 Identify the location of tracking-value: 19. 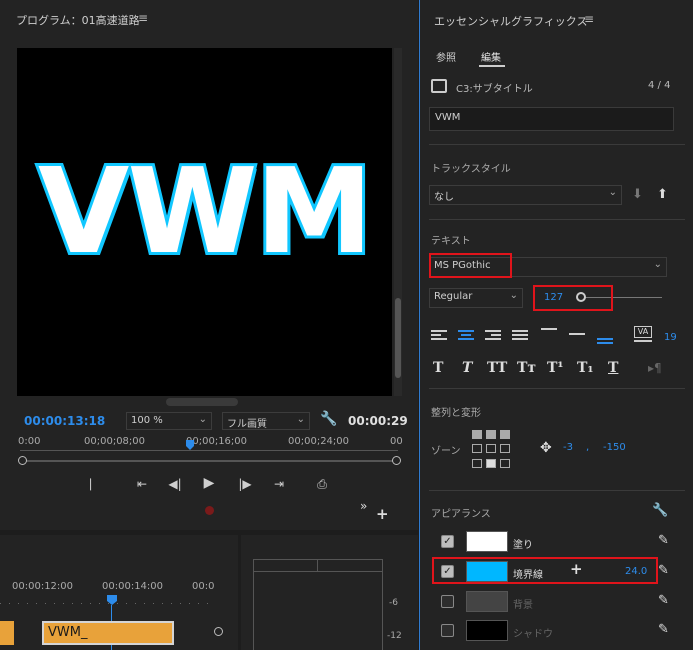
(670, 337).